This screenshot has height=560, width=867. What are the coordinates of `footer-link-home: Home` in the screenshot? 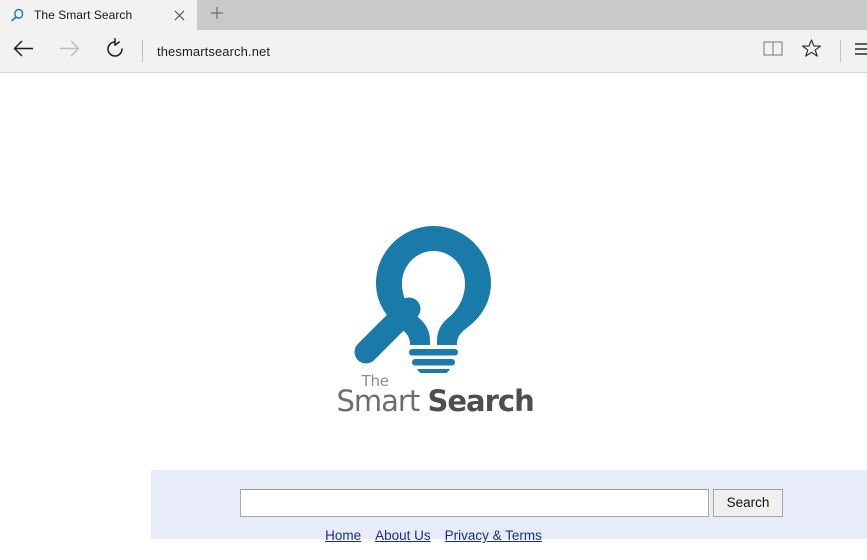 It's located at (343, 535).